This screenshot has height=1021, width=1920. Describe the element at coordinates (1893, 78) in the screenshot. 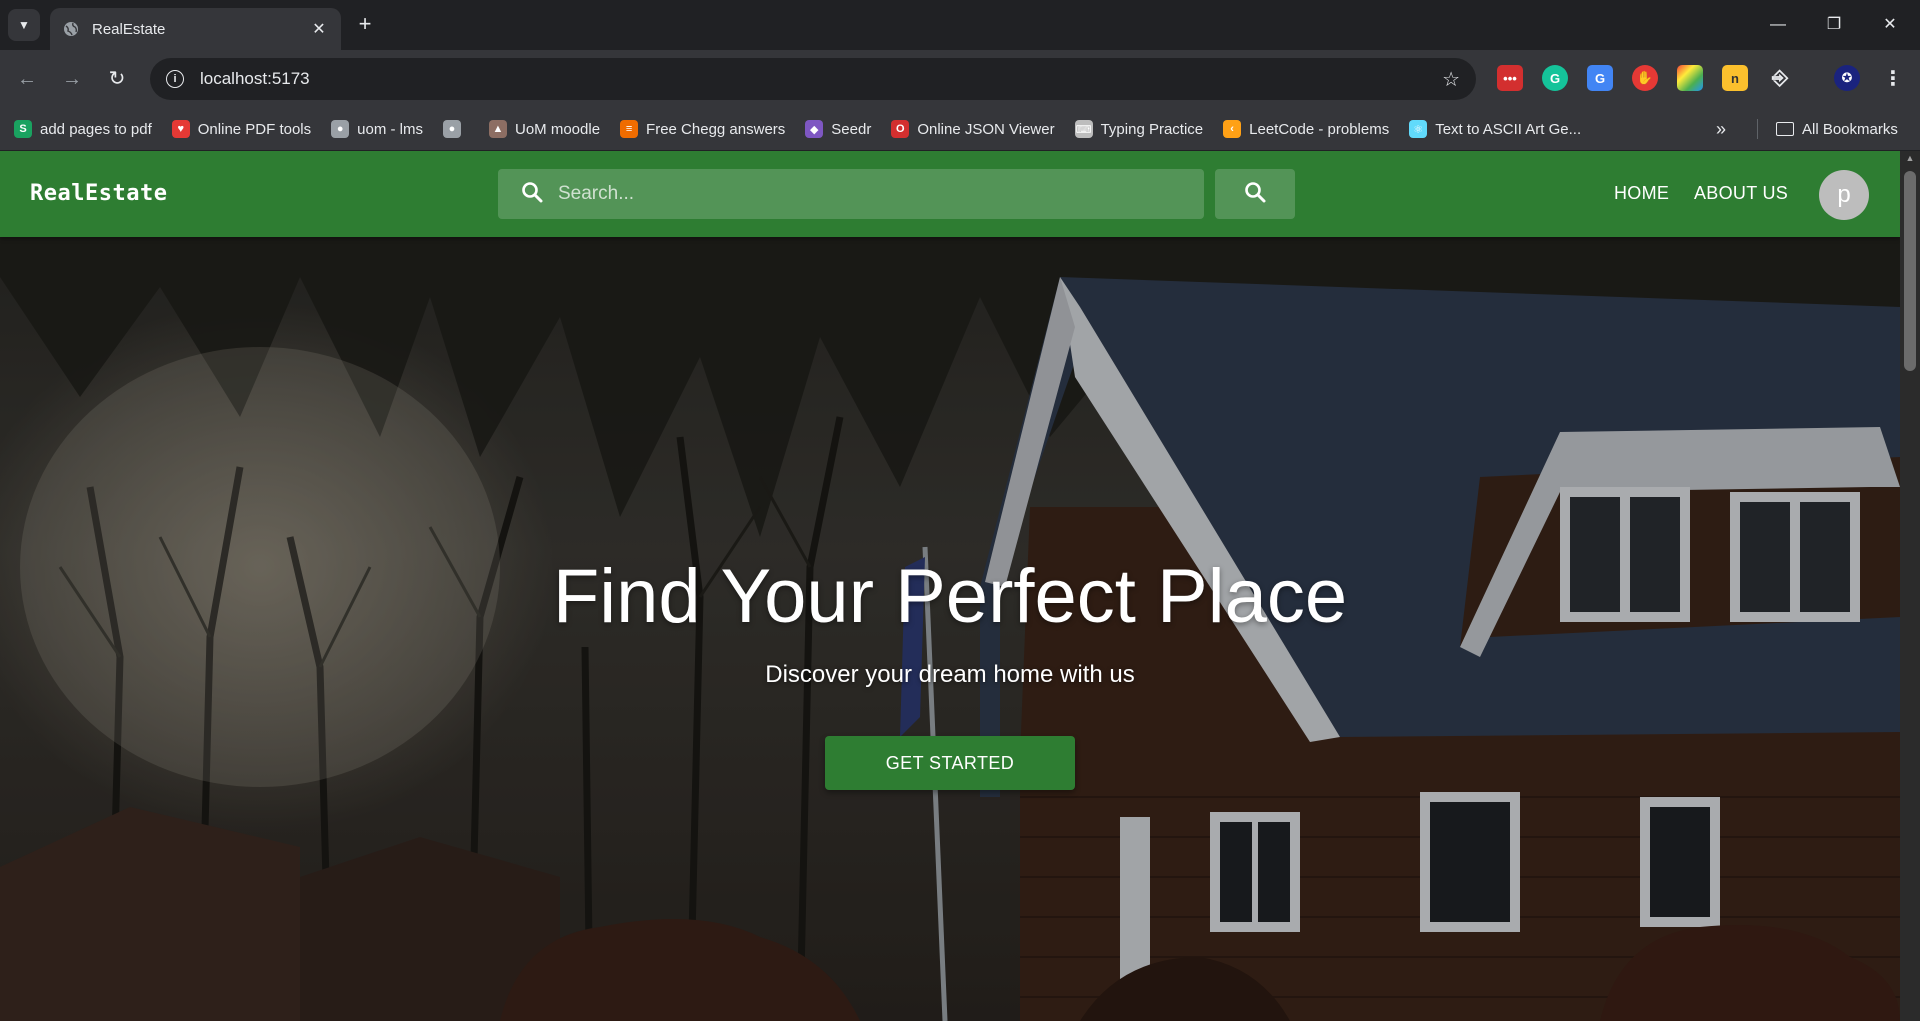

I see `kebab-menu-icon: ⋮` at that location.